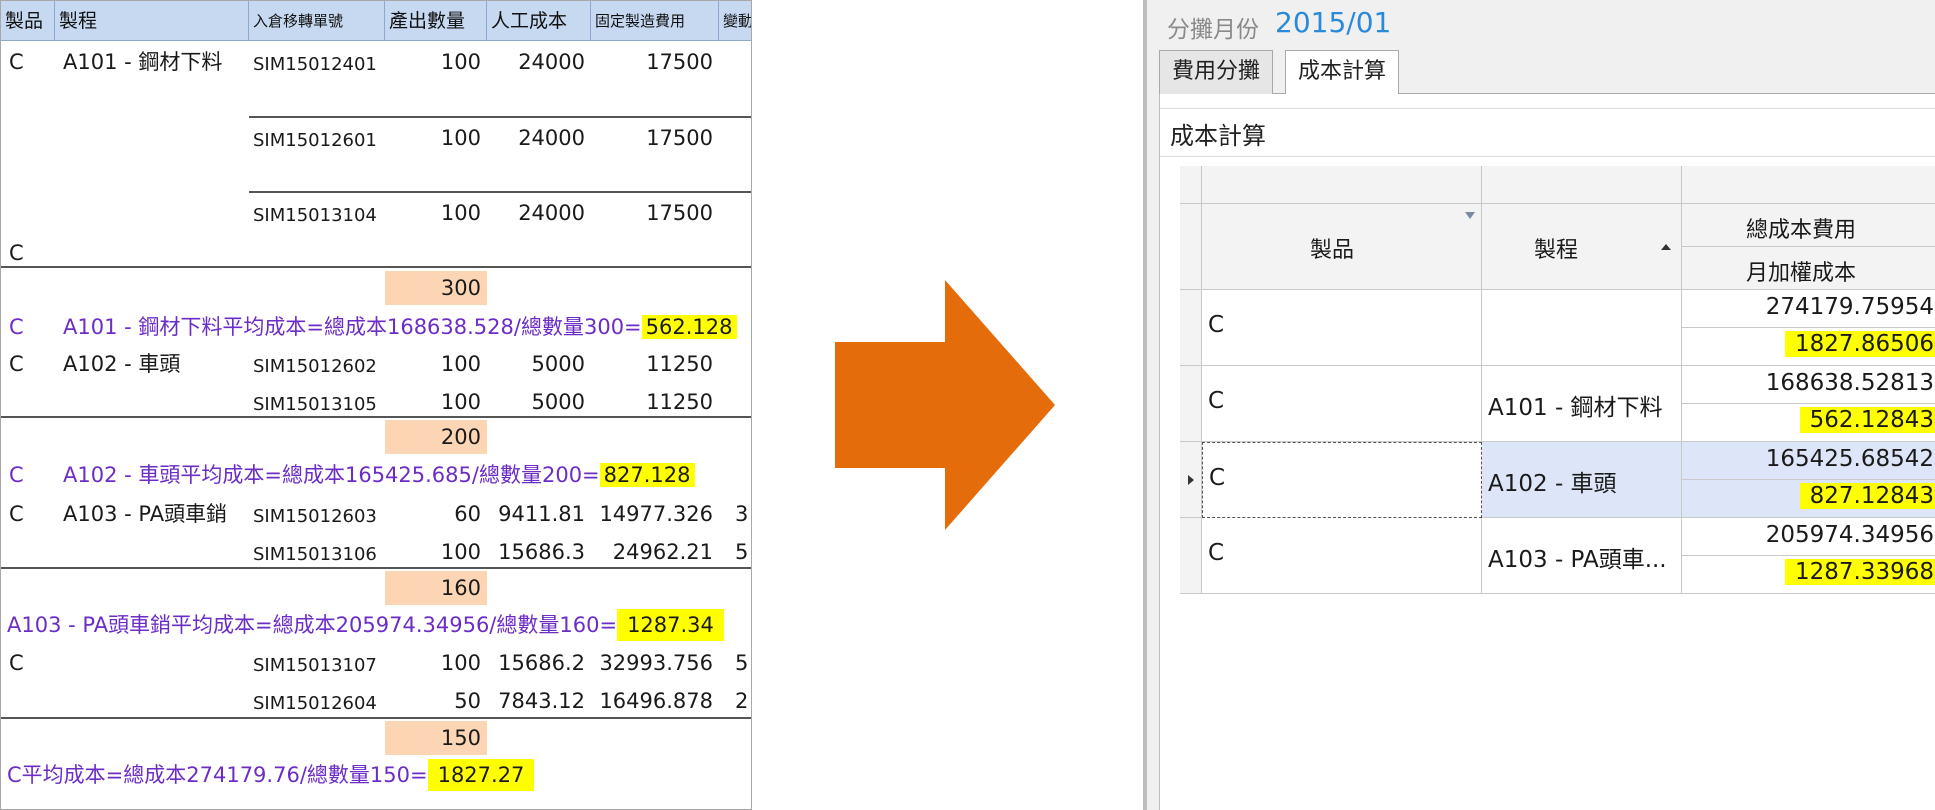  What do you see at coordinates (1849, 383) in the screenshot?
I see `grid-total-value: 168638.52813` at bounding box center [1849, 383].